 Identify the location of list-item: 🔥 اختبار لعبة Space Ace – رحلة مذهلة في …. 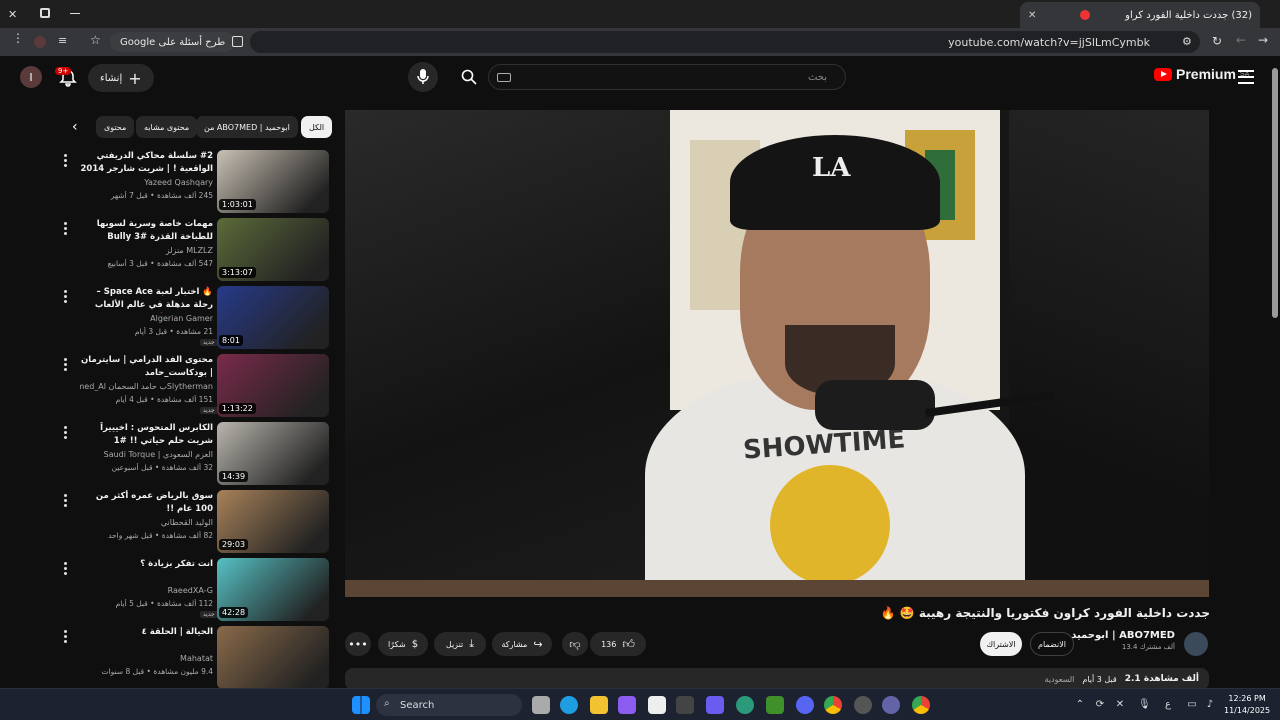
(195, 318).